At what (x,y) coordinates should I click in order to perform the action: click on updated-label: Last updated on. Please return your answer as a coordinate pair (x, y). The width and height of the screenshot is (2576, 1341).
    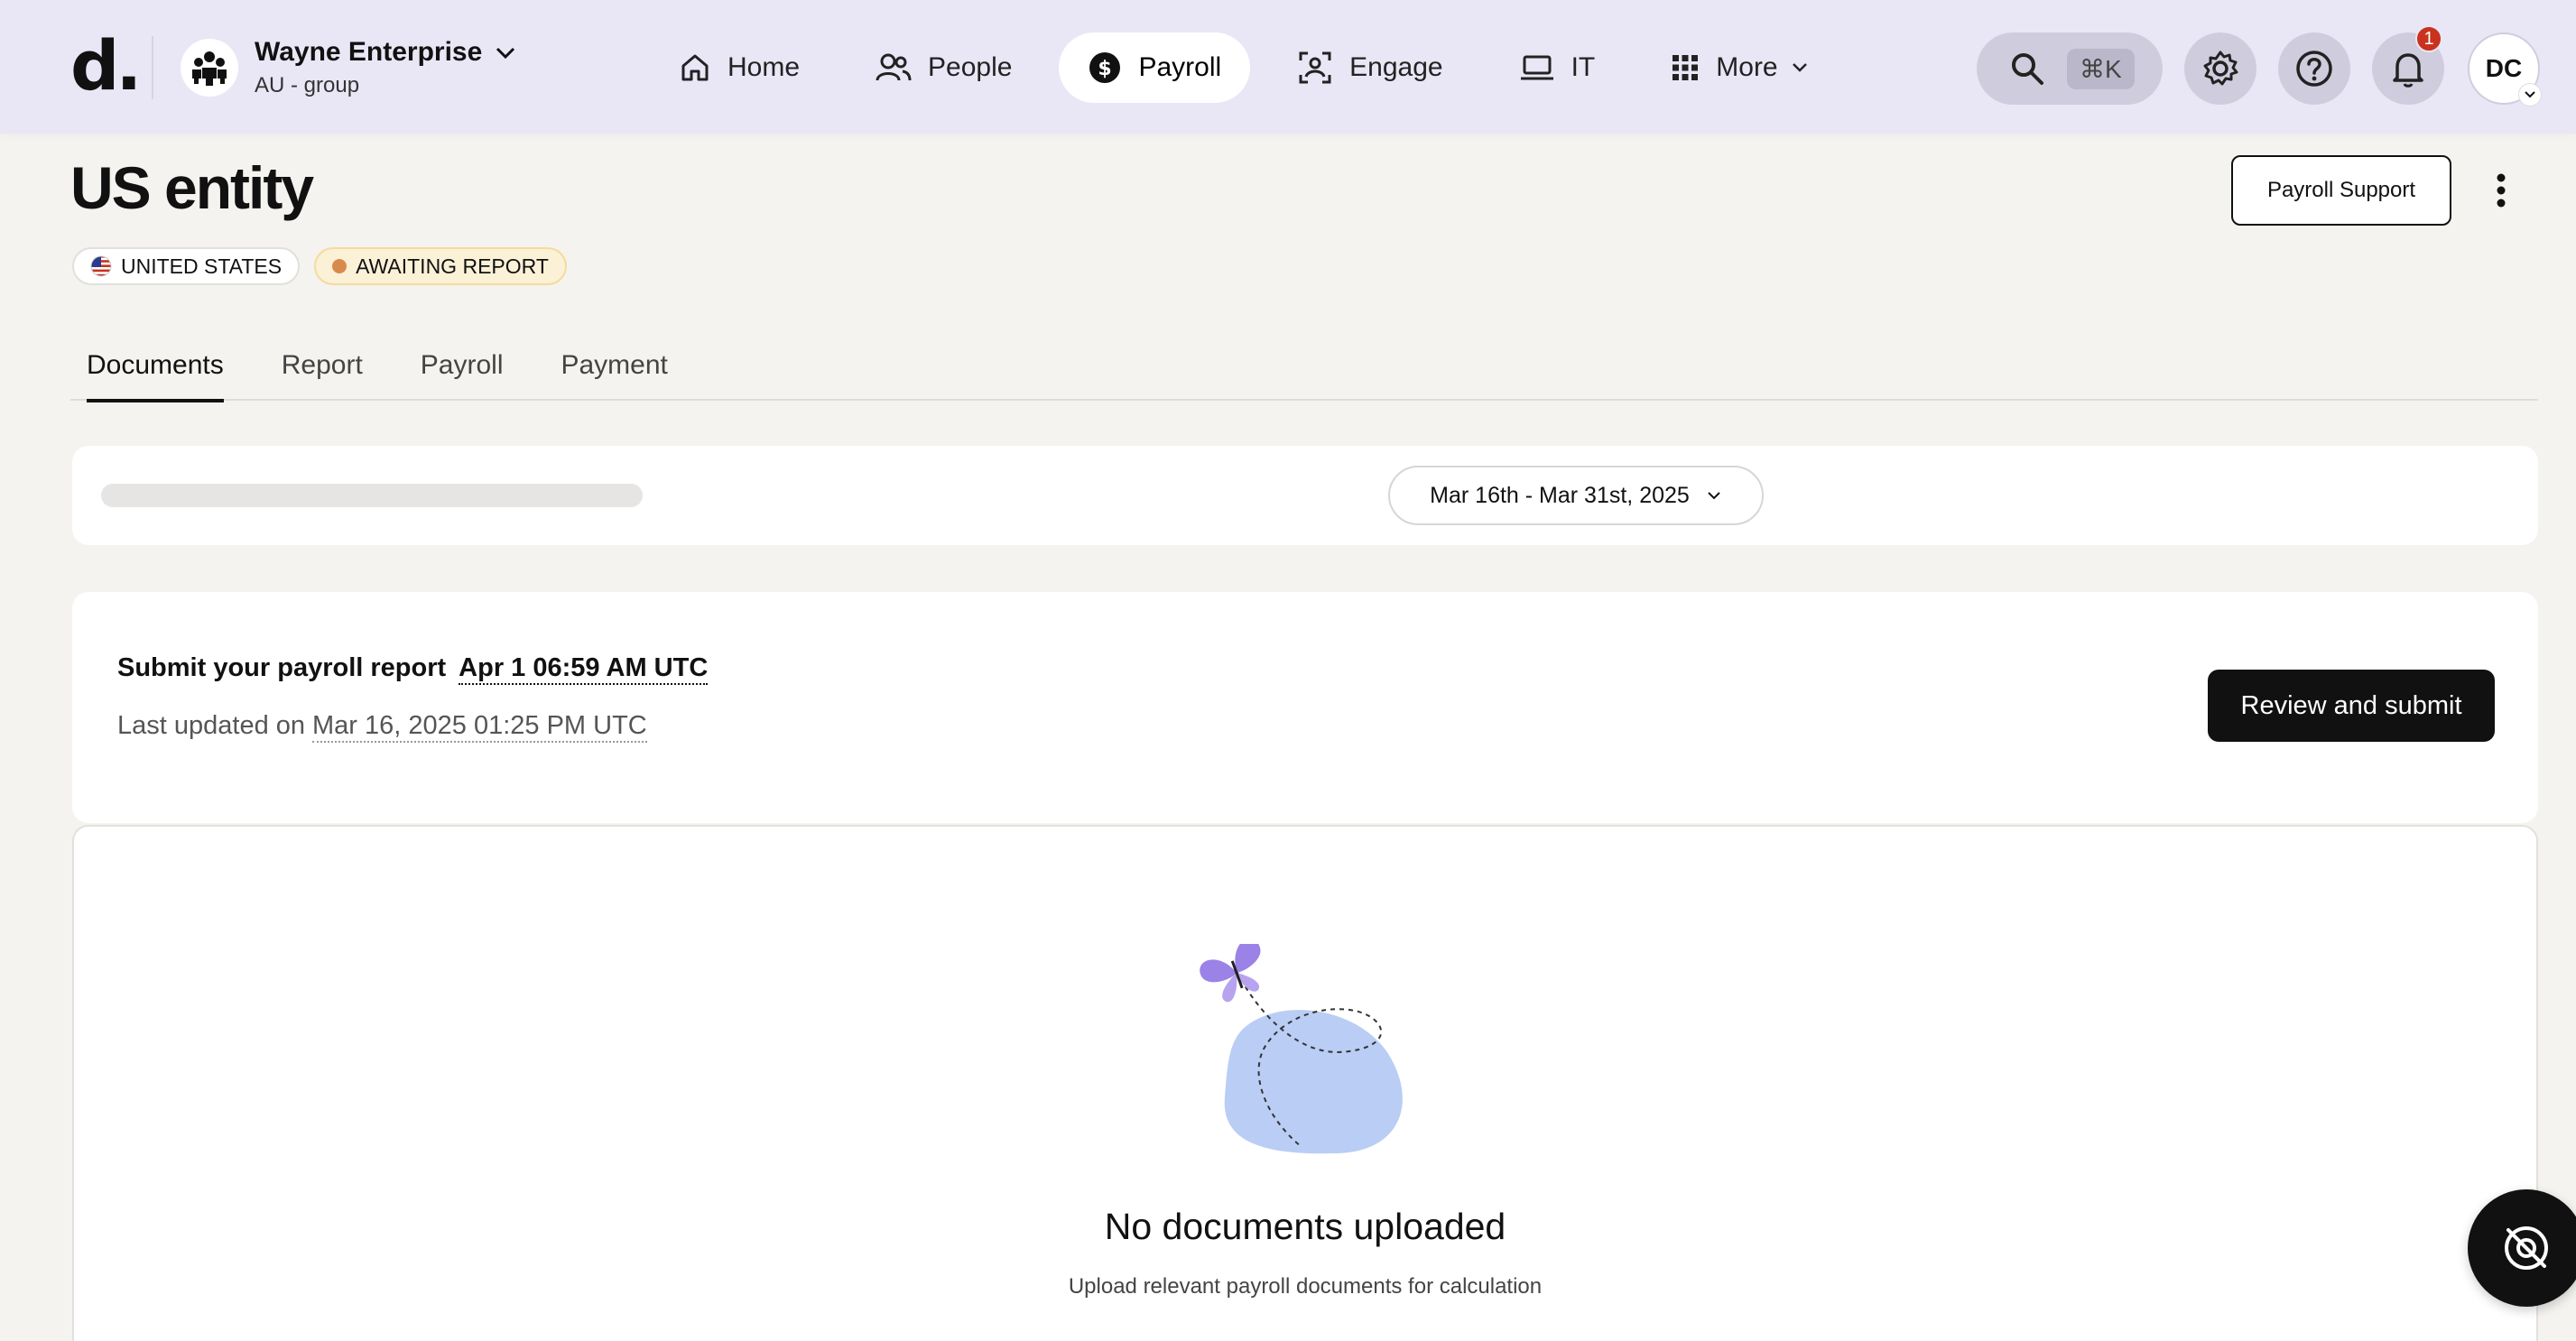
    Looking at the image, I should click on (211, 725).